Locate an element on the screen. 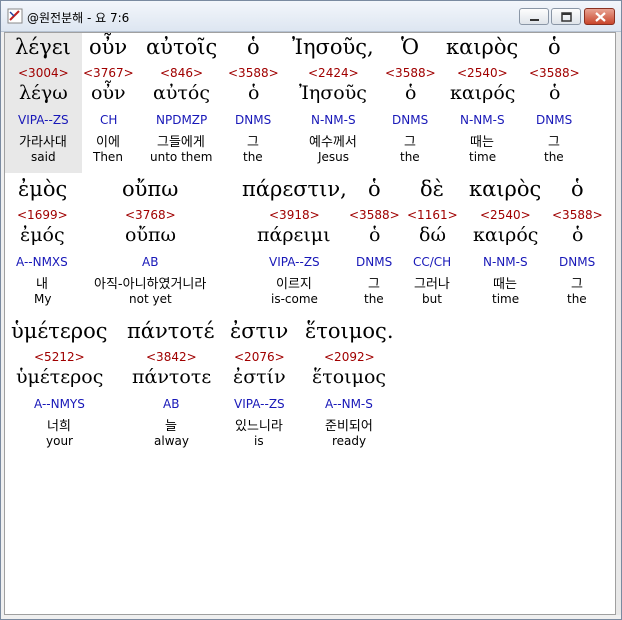 The image size is (622, 620). english-gloss: but is located at coordinates (432, 299).